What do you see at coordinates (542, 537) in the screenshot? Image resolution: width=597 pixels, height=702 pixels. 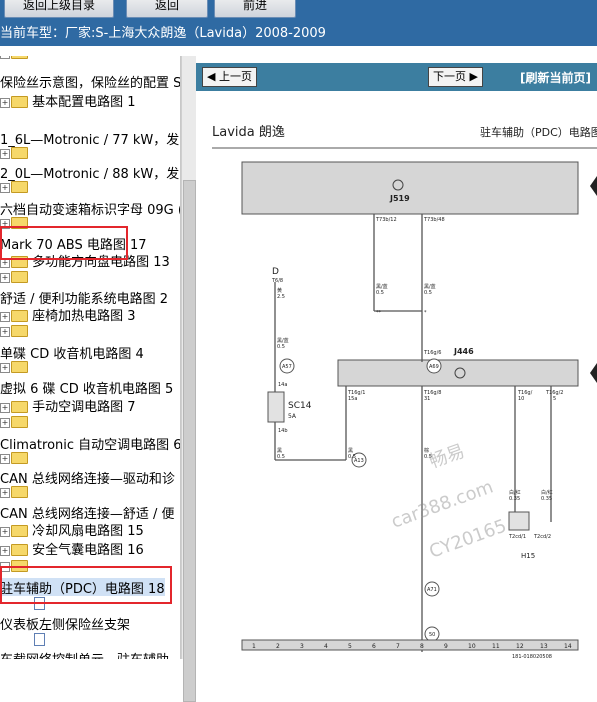 I see `conn-label: T2cd/2` at bounding box center [542, 537].